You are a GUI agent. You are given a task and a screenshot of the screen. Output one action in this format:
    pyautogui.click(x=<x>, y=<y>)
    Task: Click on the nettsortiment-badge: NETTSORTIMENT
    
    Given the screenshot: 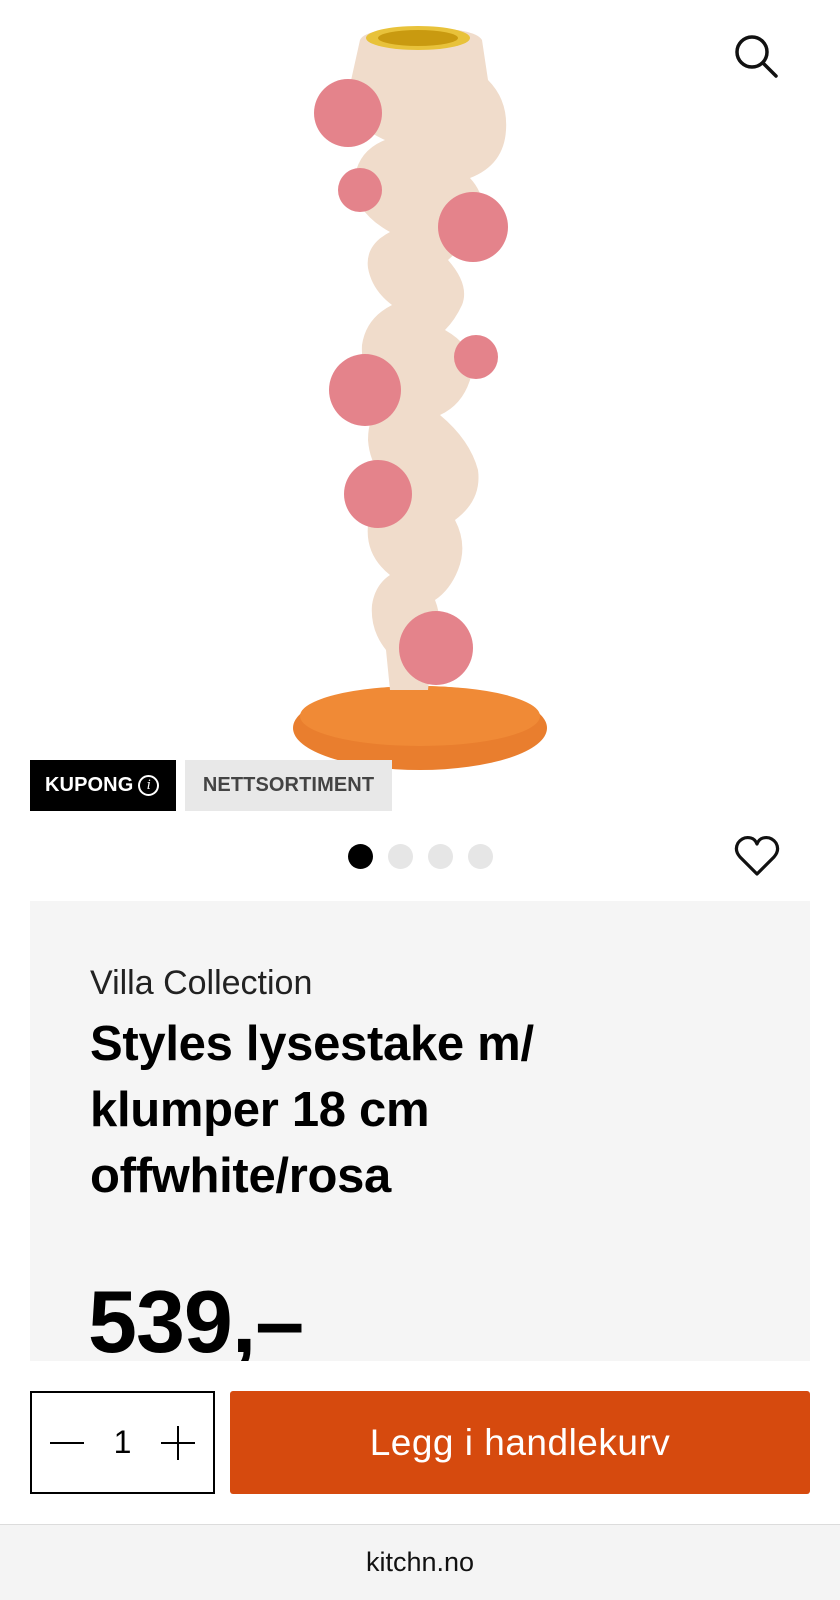 What is the action you would take?
    pyautogui.click(x=288, y=785)
    